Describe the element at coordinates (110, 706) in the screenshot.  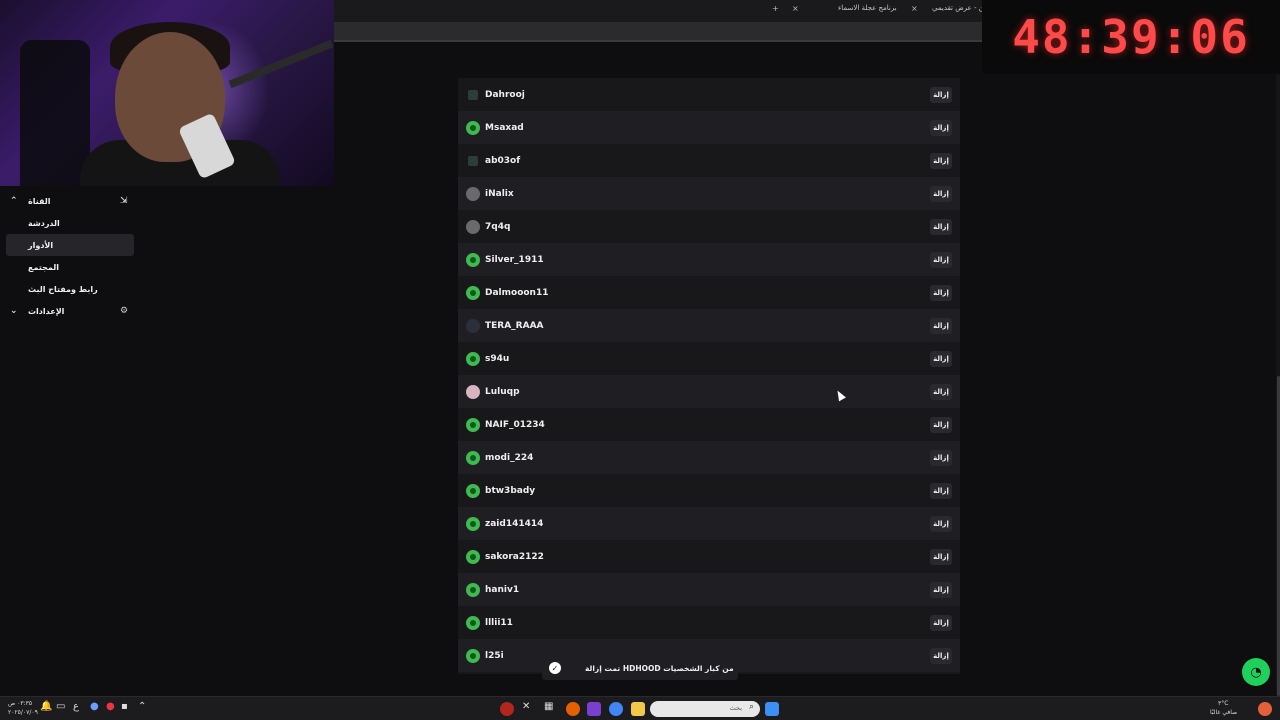
I see `tray-app-icon: ●` at that location.